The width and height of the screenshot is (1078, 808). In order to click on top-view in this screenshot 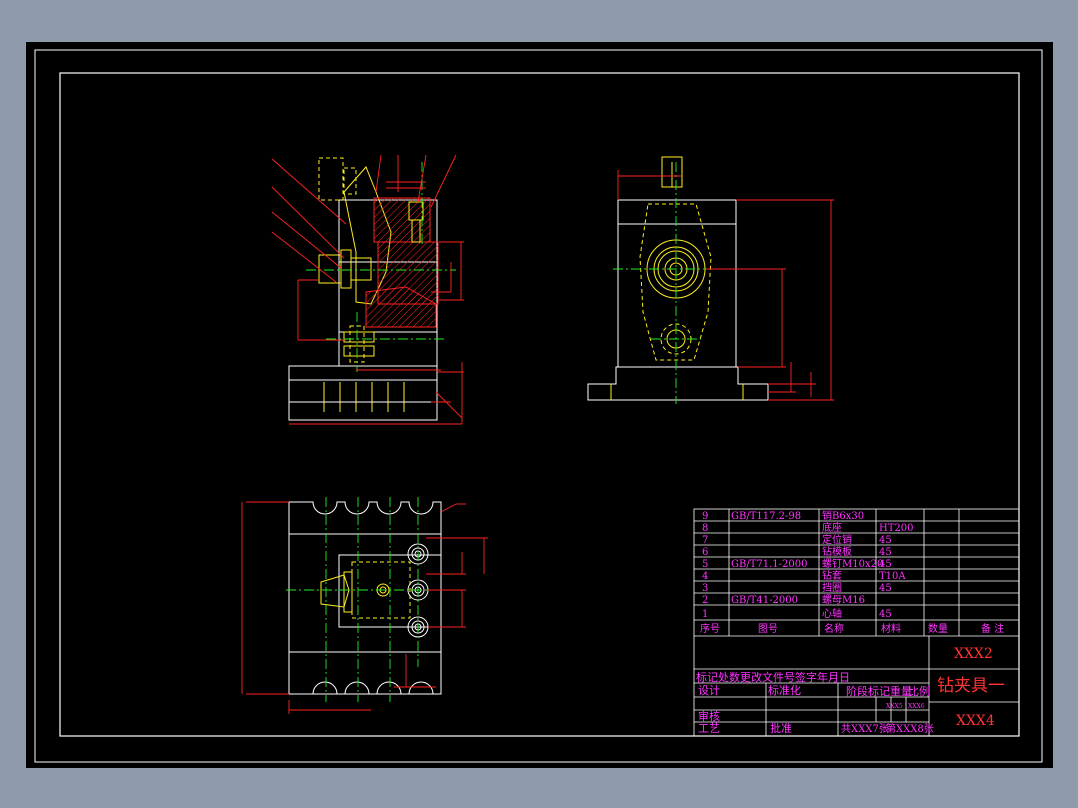, I will do `click(364, 605)`.